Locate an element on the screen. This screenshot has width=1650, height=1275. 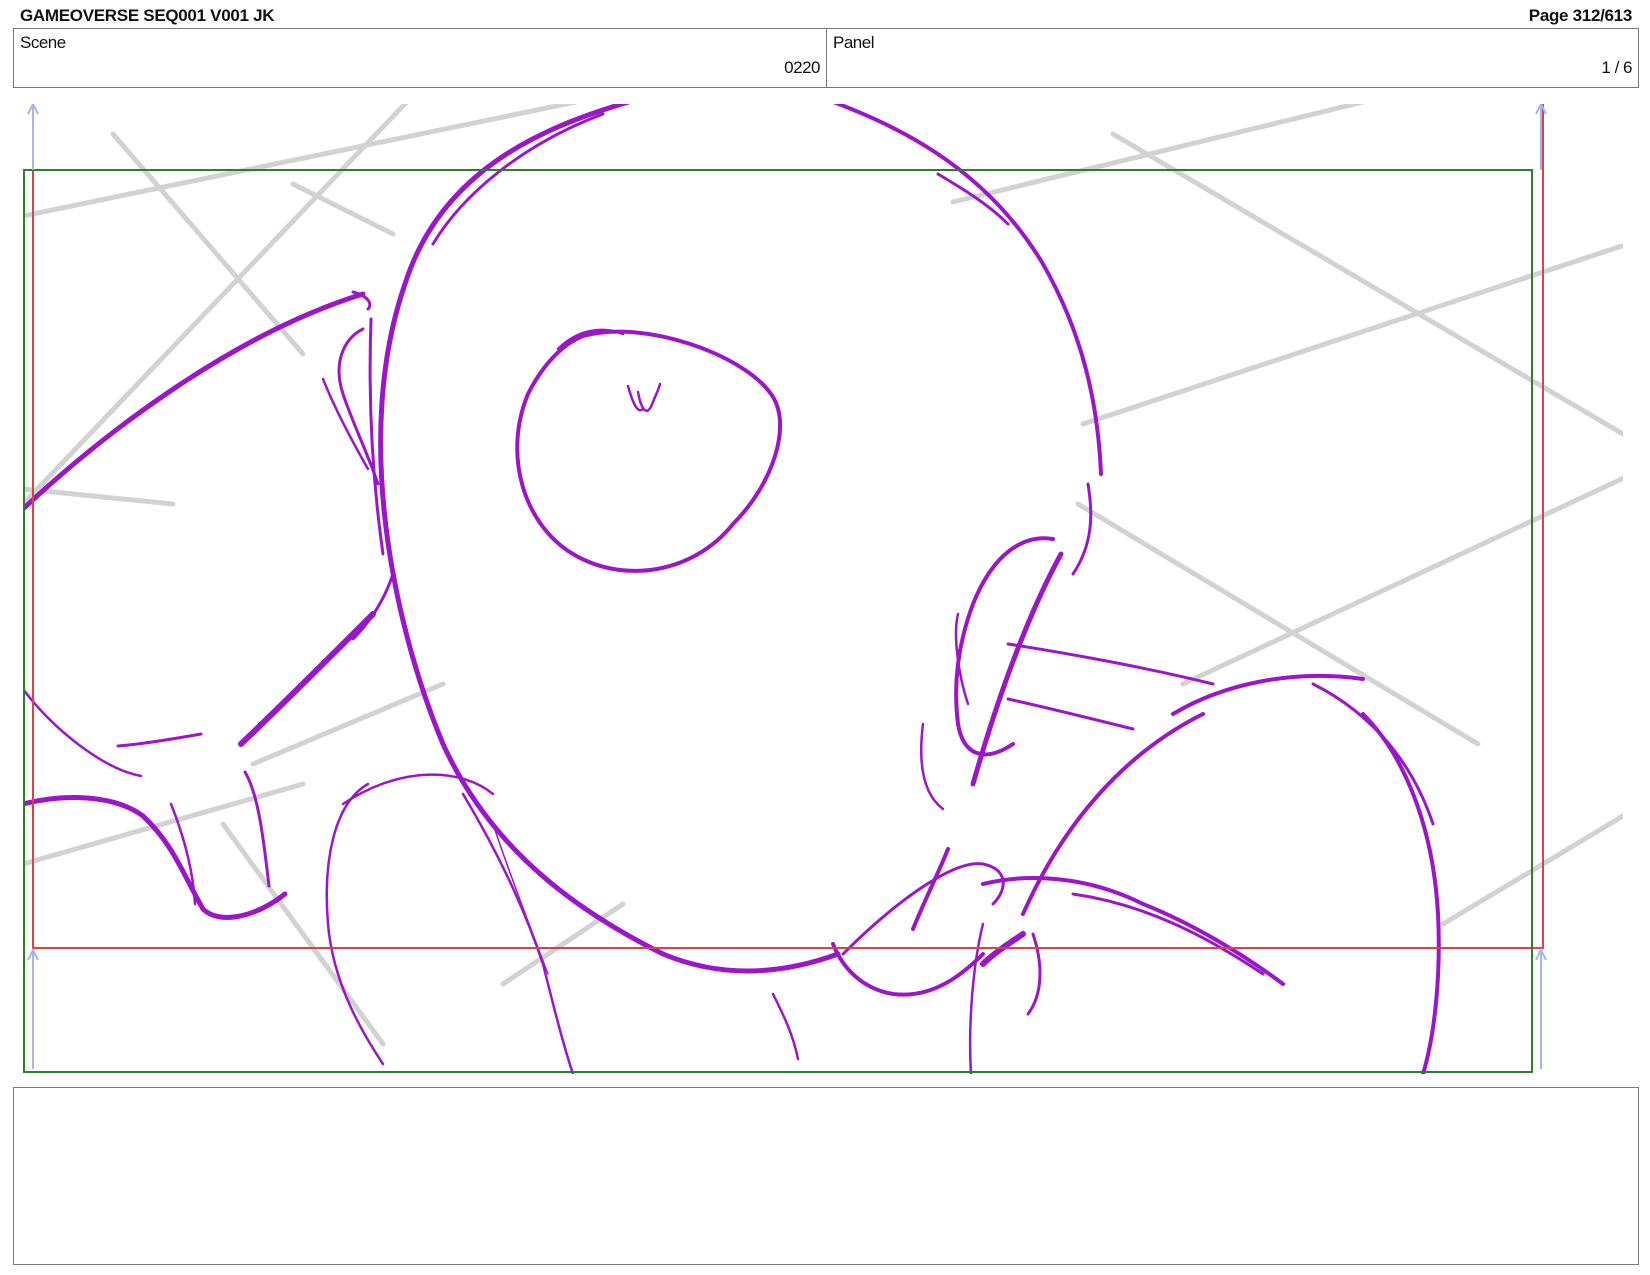
document-title: GAMEOVERSE SEQ001 V001 JK is located at coordinates (147, 15).